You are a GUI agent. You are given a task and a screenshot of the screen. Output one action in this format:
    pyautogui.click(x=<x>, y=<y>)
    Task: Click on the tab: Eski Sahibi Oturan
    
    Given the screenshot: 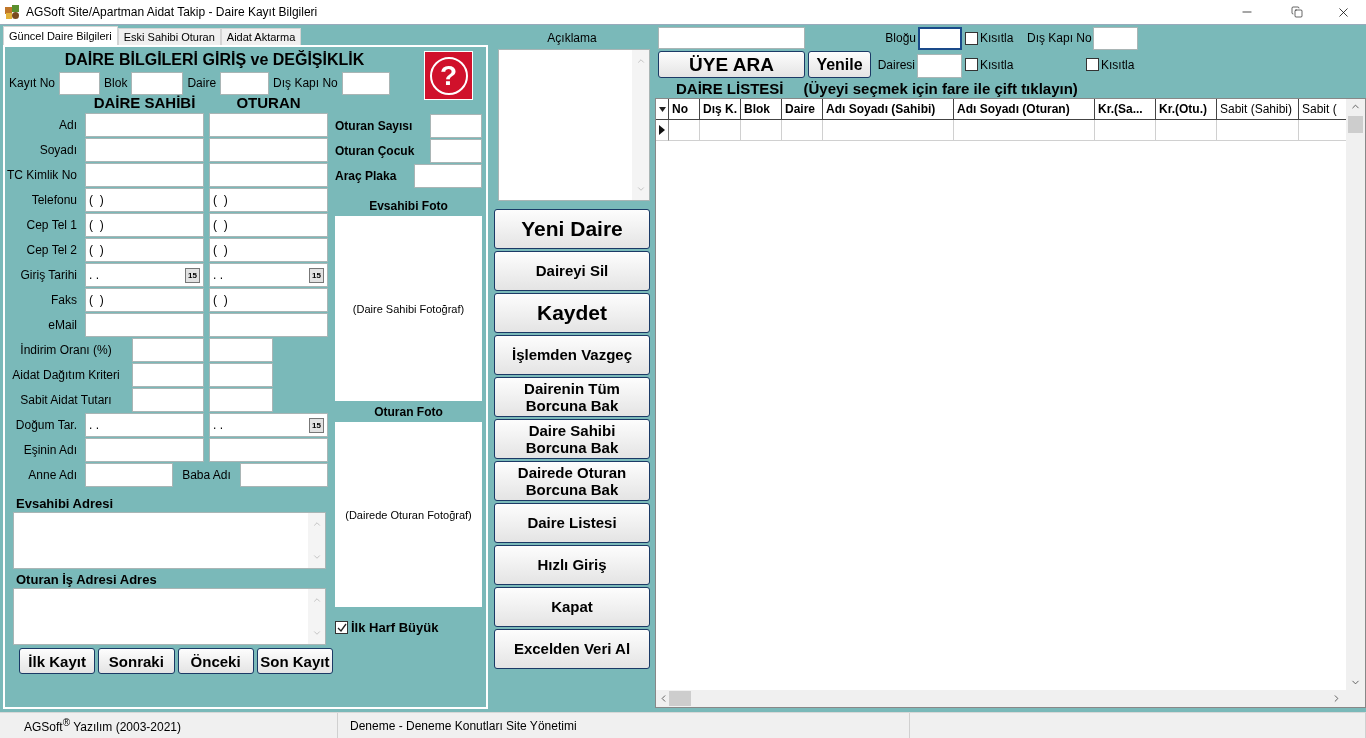 What is the action you would take?
    pyautogui.click(x=169, y=36)
    